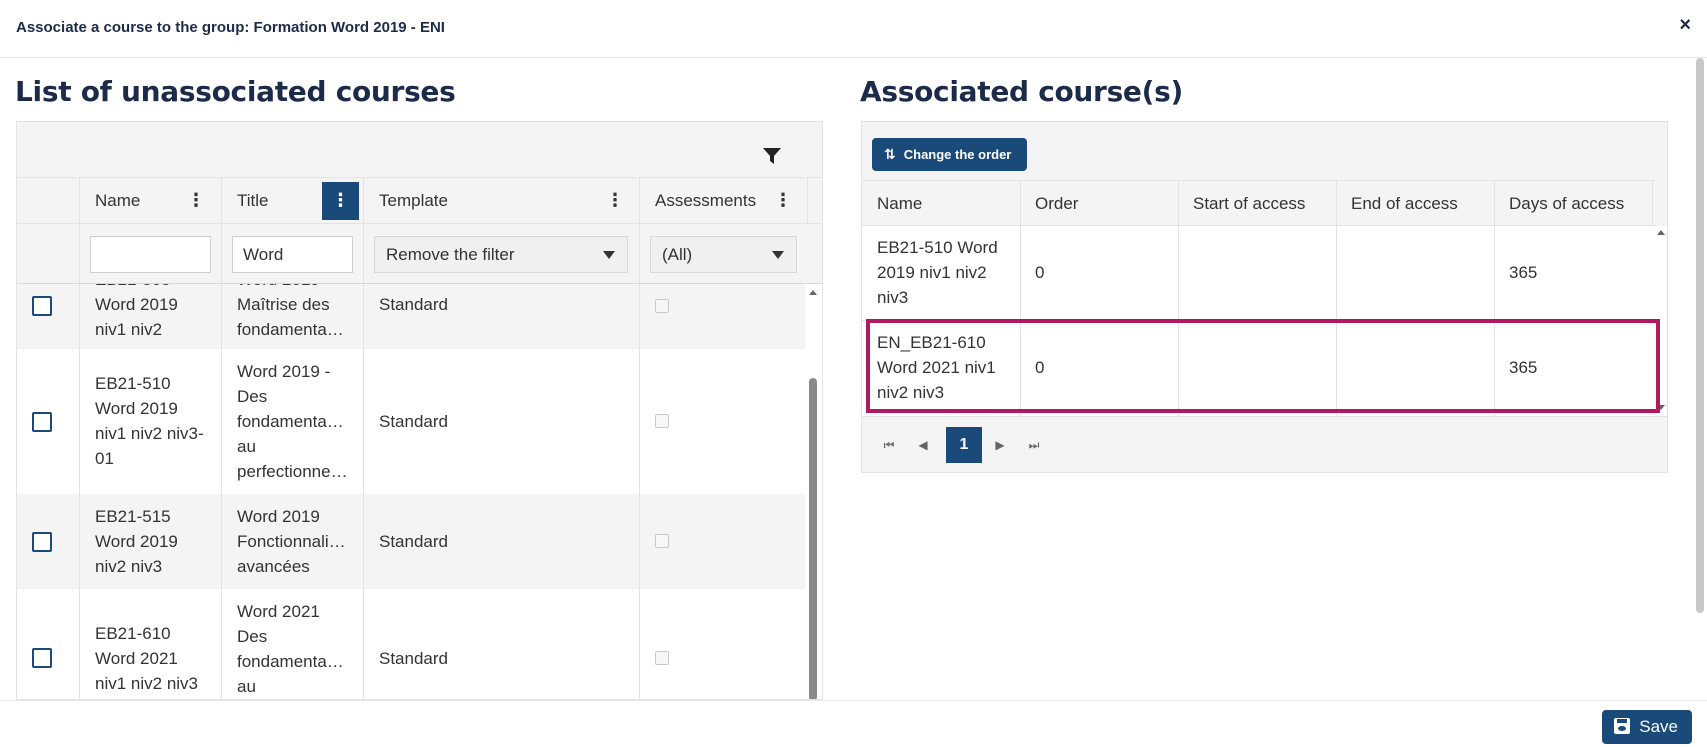  What do you see at coordinates (677, 254) in the screenshot?
I see `assessments-filter-value: (All)` at bounding box center [677, 254].